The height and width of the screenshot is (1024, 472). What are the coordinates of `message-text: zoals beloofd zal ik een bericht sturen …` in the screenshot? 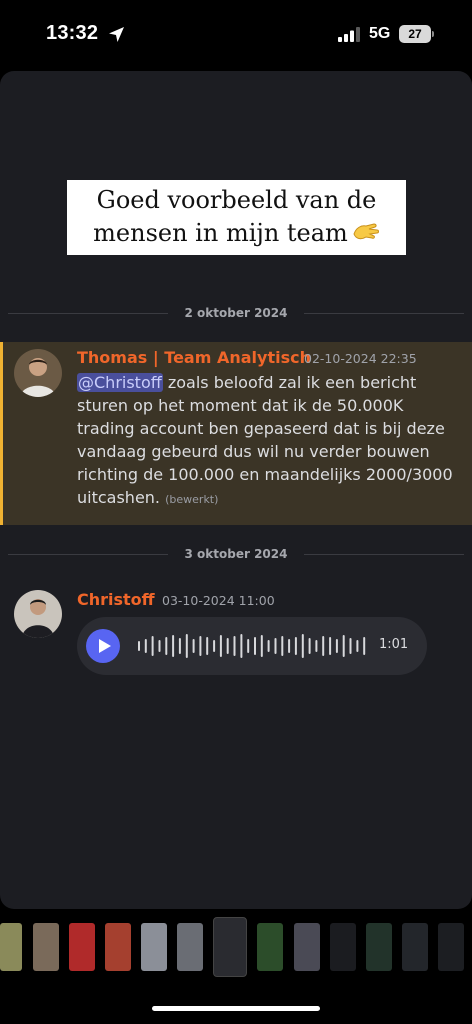 It's located at (265, 440).